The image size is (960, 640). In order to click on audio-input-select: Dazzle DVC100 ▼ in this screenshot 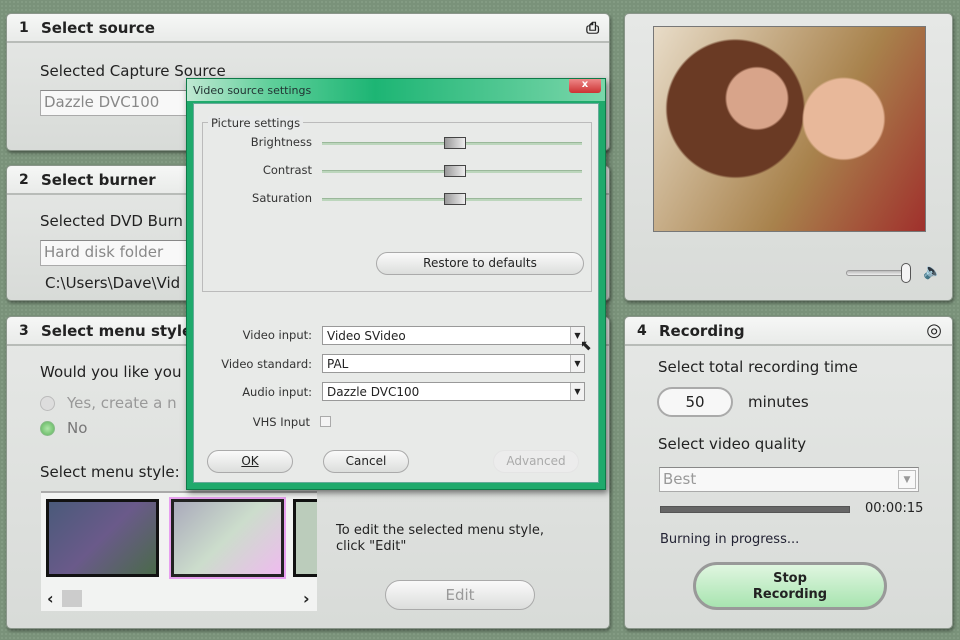, I will do `click(453, 391)`.